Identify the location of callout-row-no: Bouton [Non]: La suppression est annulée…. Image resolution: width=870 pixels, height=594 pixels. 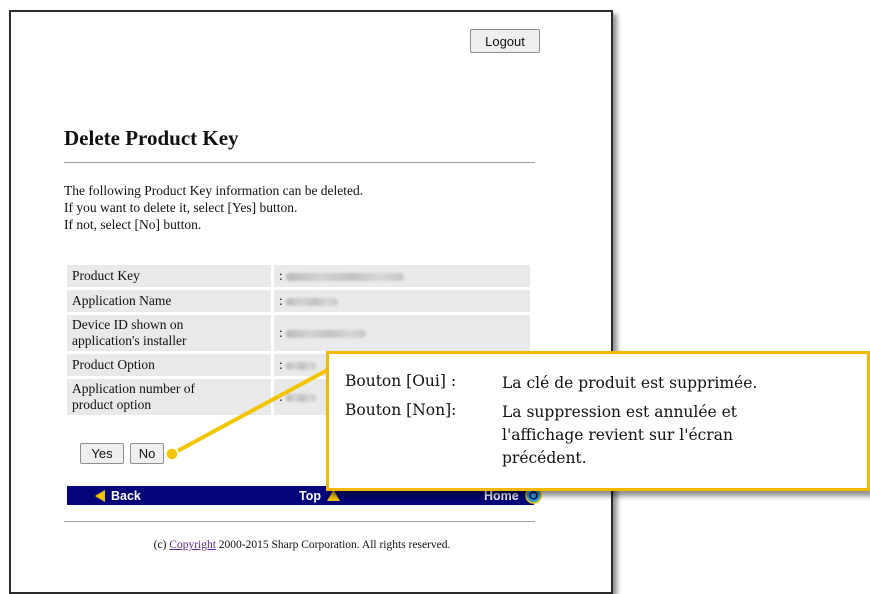
(541, 435).